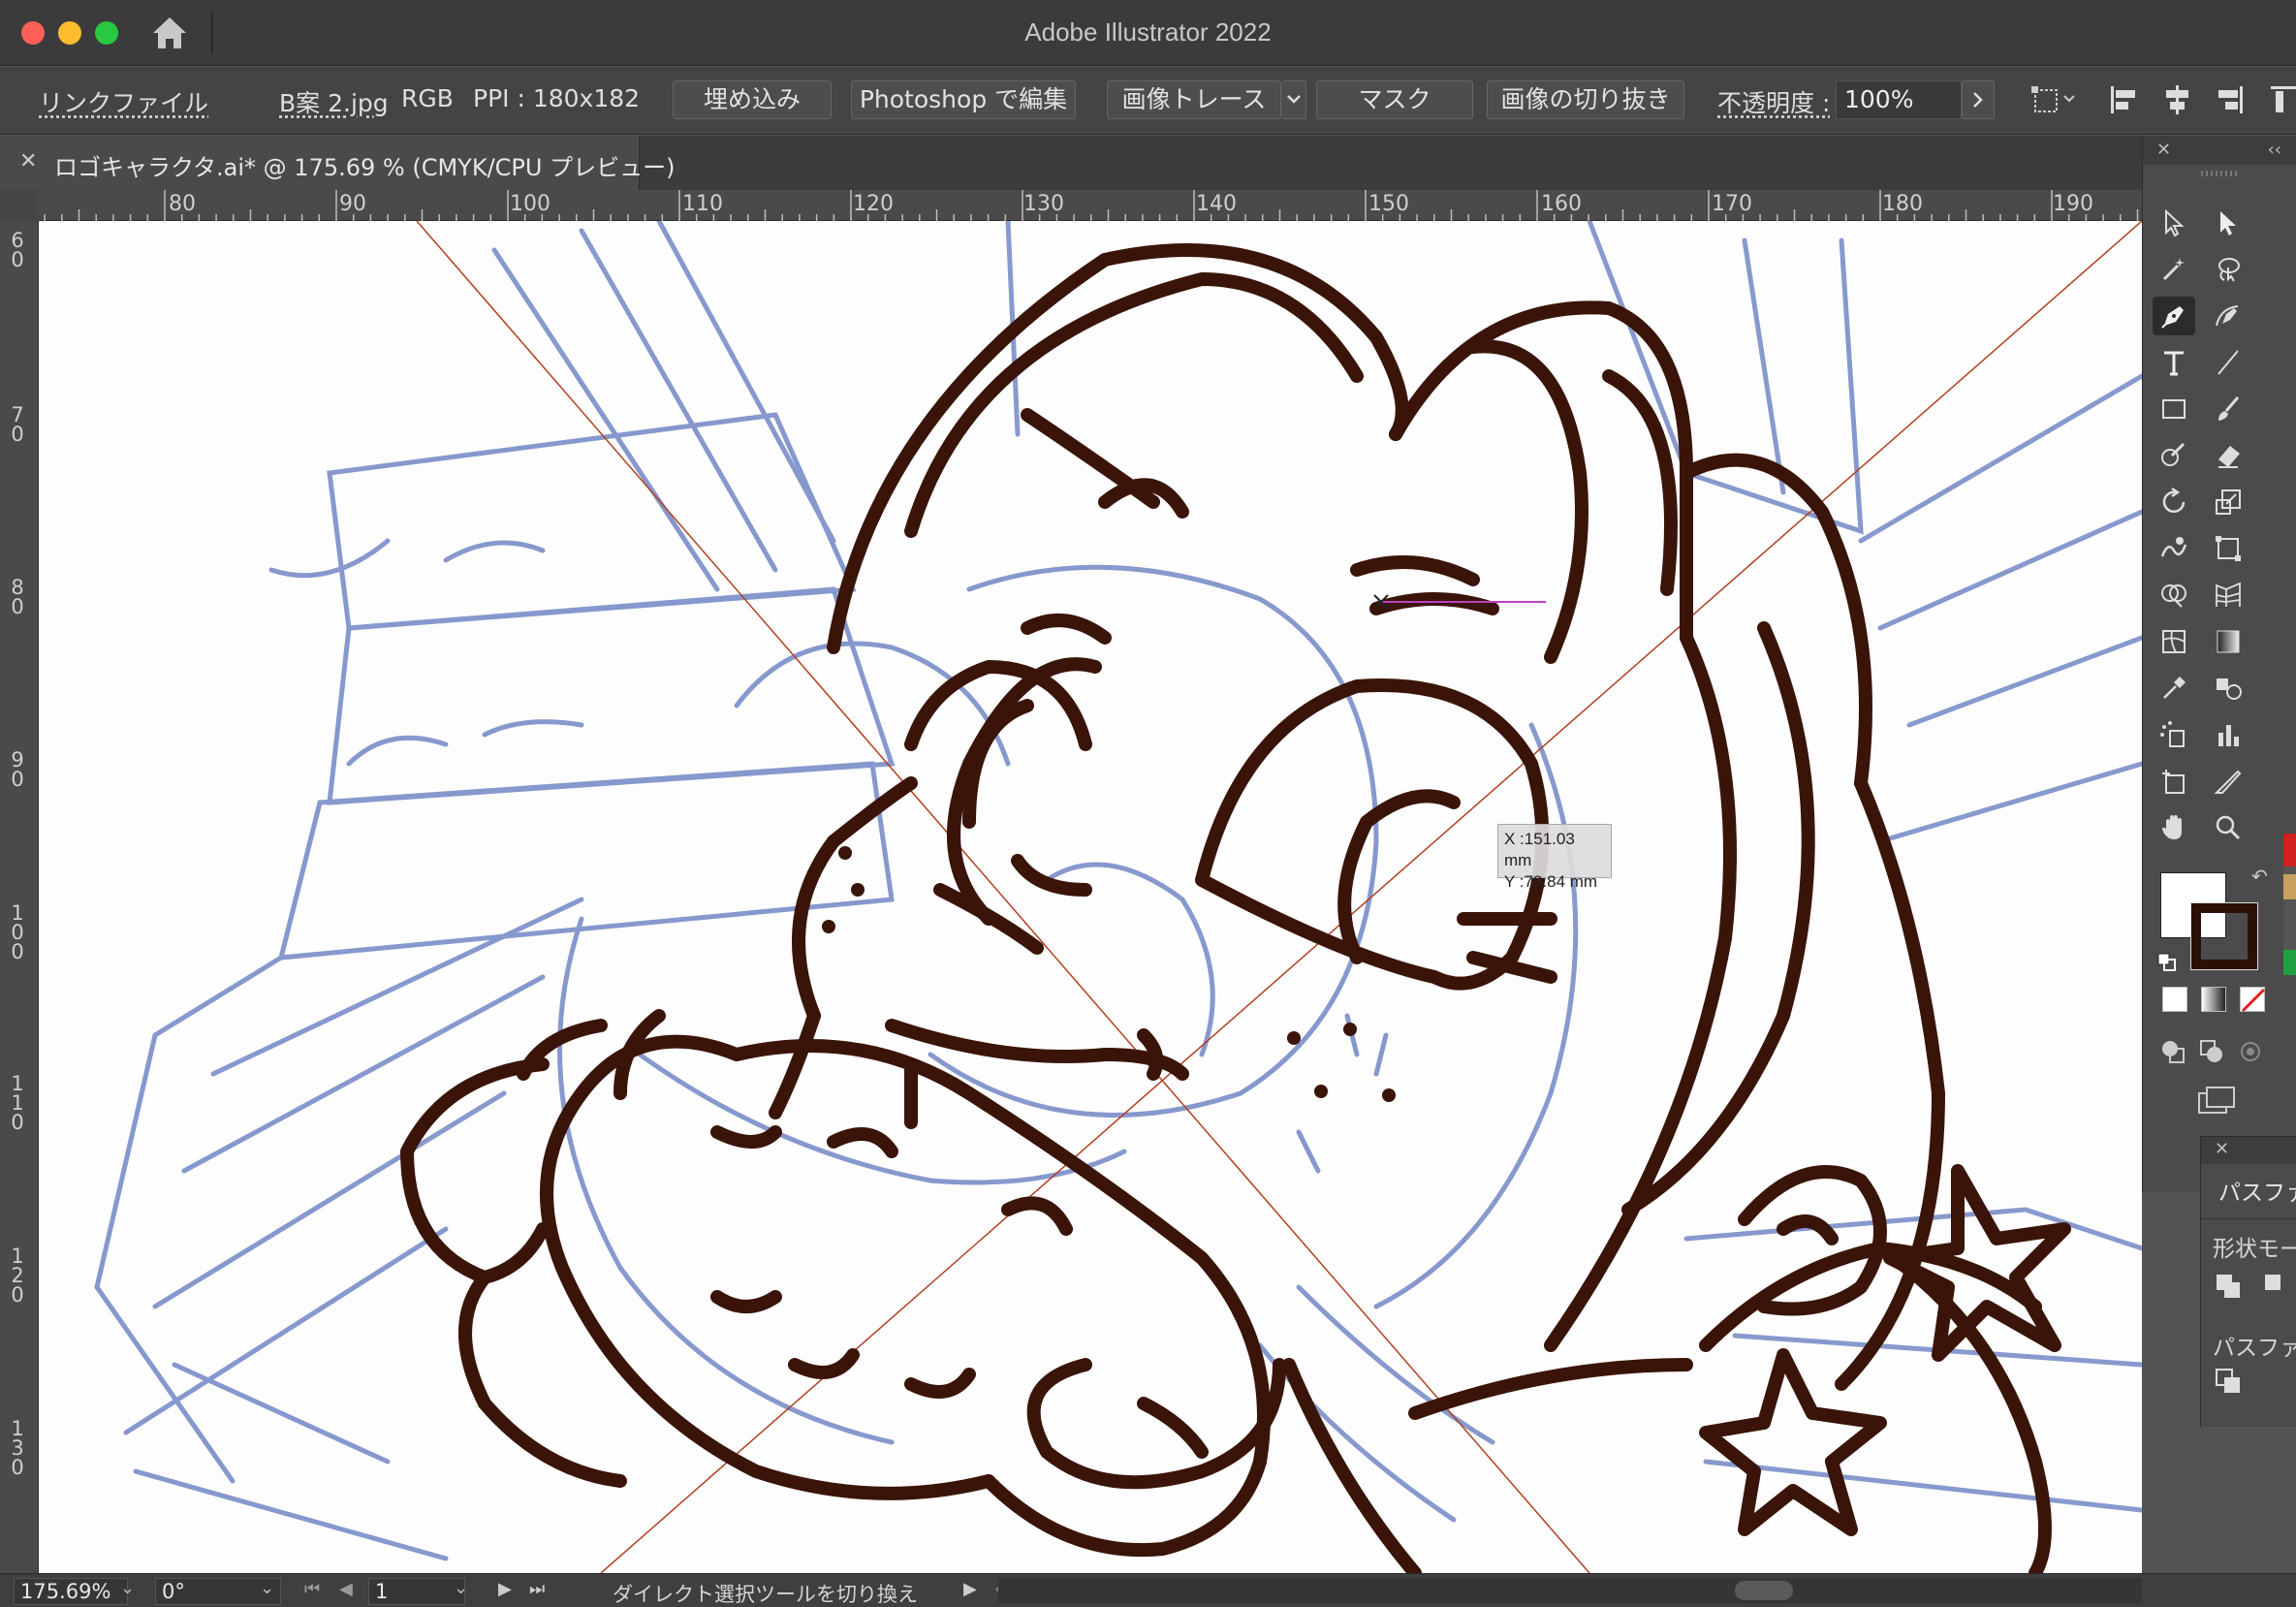 This screenshot has width=2296, height=1607. Describe the element at coordinates (2277, 1287) in the screenshot. I see `minus-front-icon` at that location.